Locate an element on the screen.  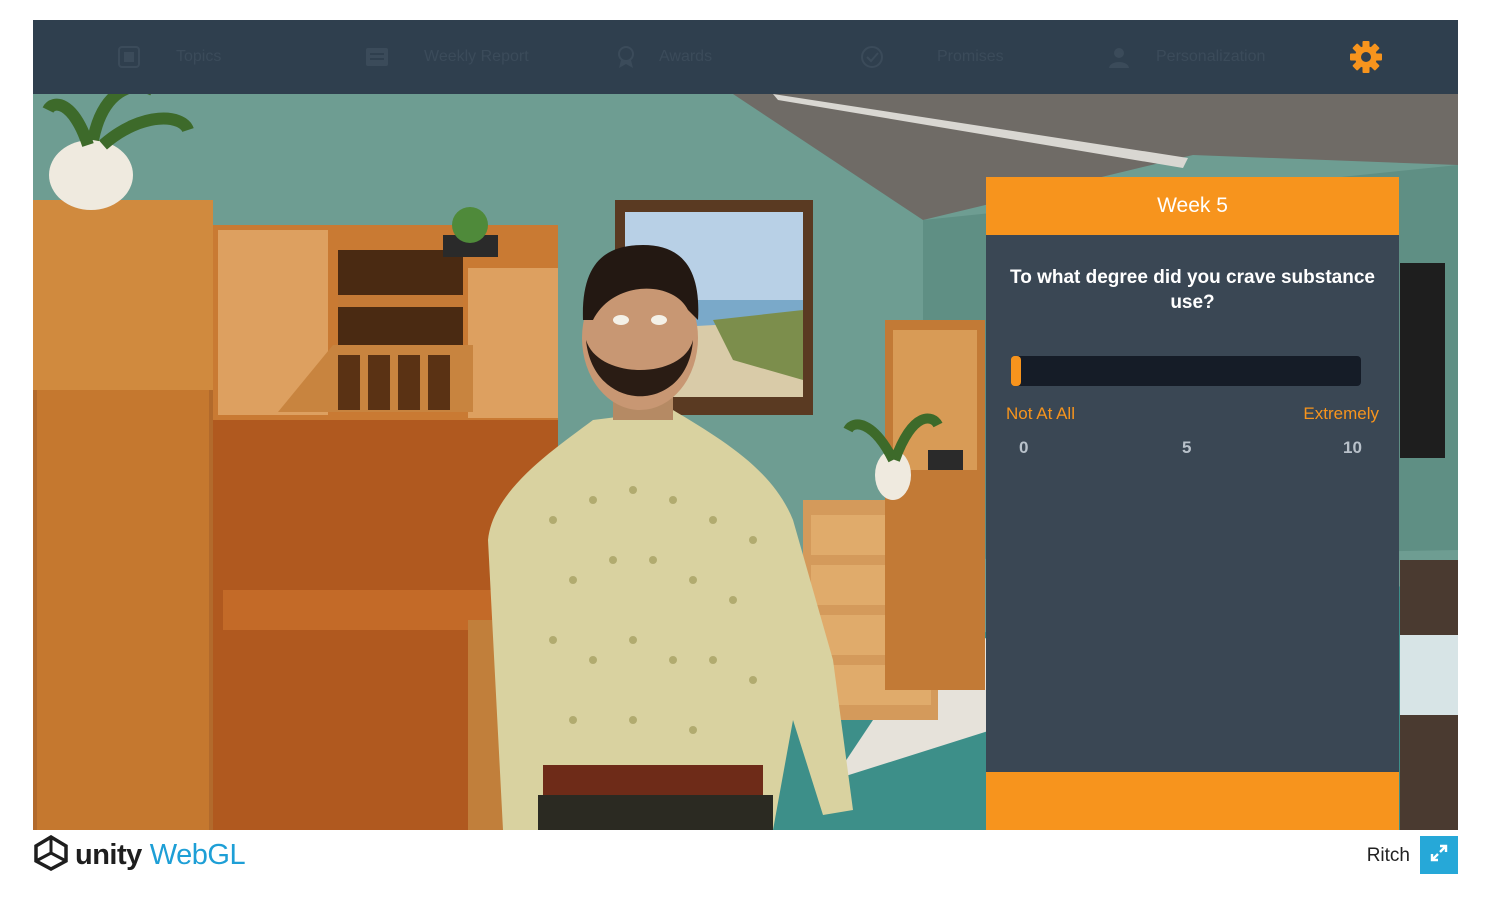
unity-webgl-logo: unity WebGL is located at coordinates (139, 855).